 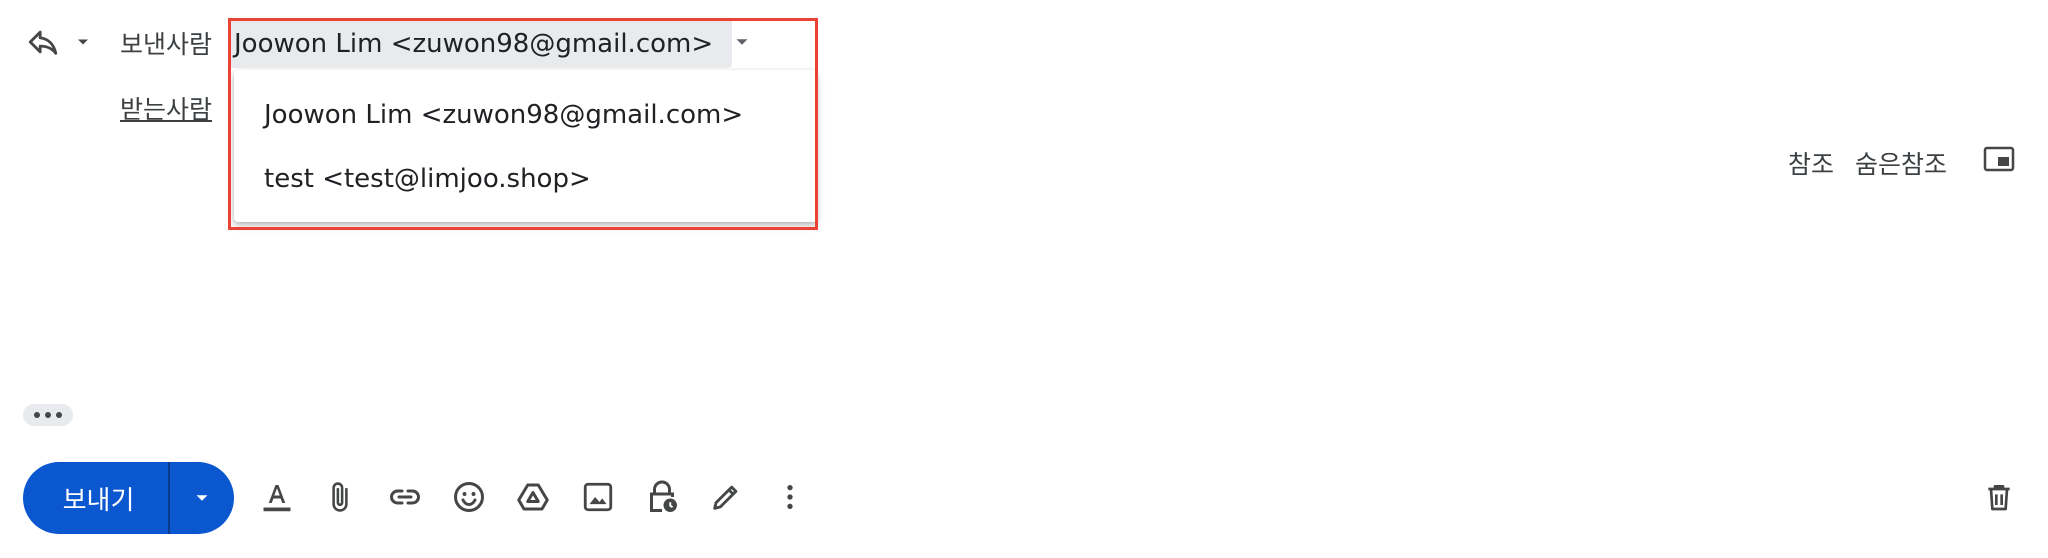 What do you see at coordinates (340, 497) in the screenshot?
I see `attach-icon` at bounding box center [340, 497].